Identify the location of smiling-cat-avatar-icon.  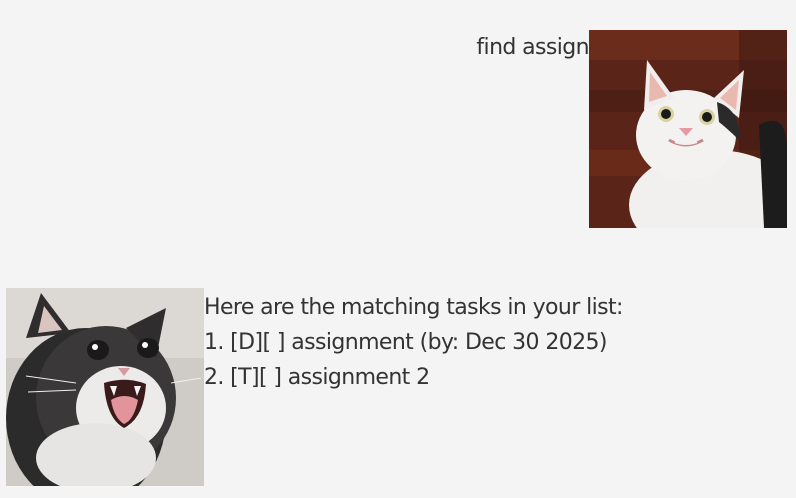
(688, 129).